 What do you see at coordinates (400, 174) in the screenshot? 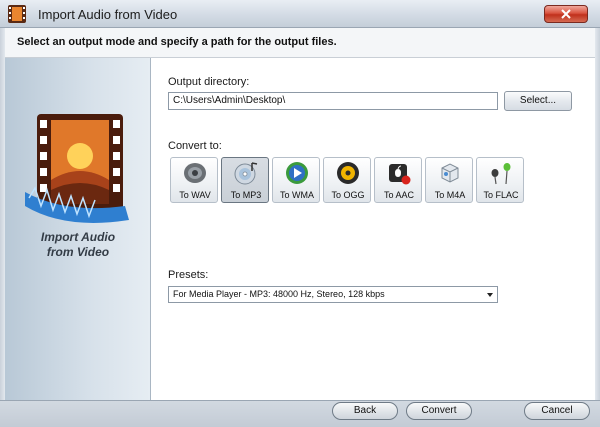
I see `apple-device-icon` at bounding box center [400, 174].